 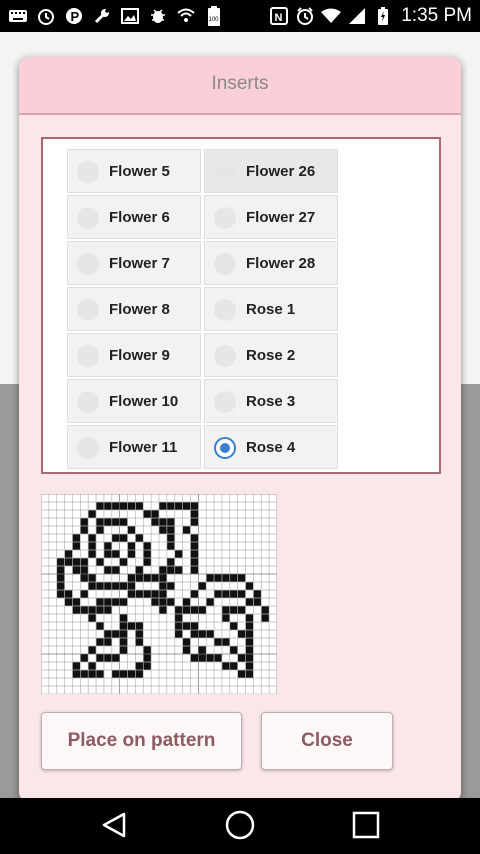 I want to click on list-item: Rose 1, so click(x=271, y=309).